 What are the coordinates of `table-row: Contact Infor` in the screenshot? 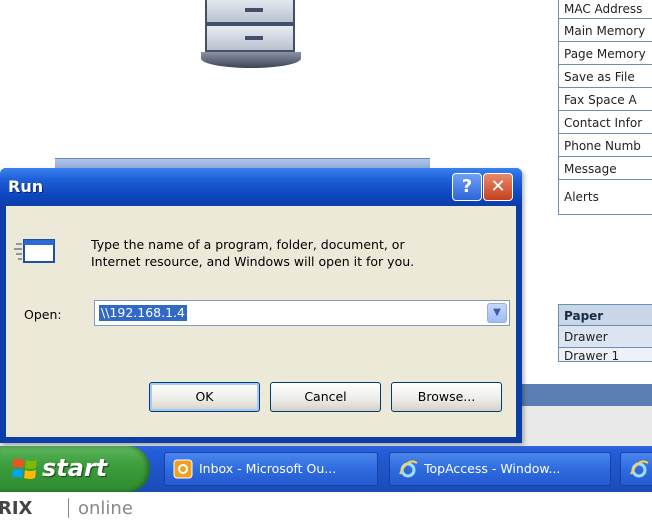 It's located at (605, 122).